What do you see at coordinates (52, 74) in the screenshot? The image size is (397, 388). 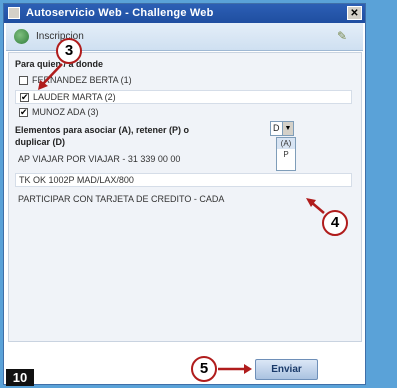 I see `arrow-step3` at bounding box center [52, 74].